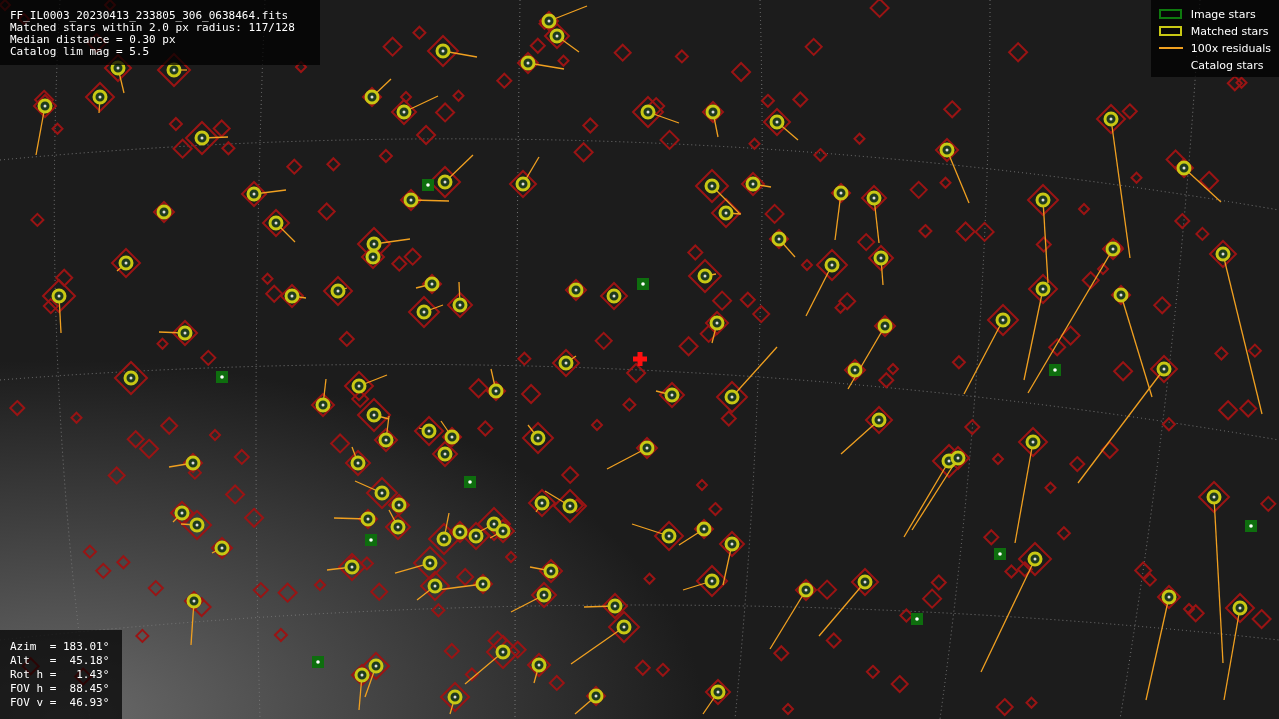  I want to click on info-text: Matched stars within 2.0 px radius: 117/128, so click(153, 28).